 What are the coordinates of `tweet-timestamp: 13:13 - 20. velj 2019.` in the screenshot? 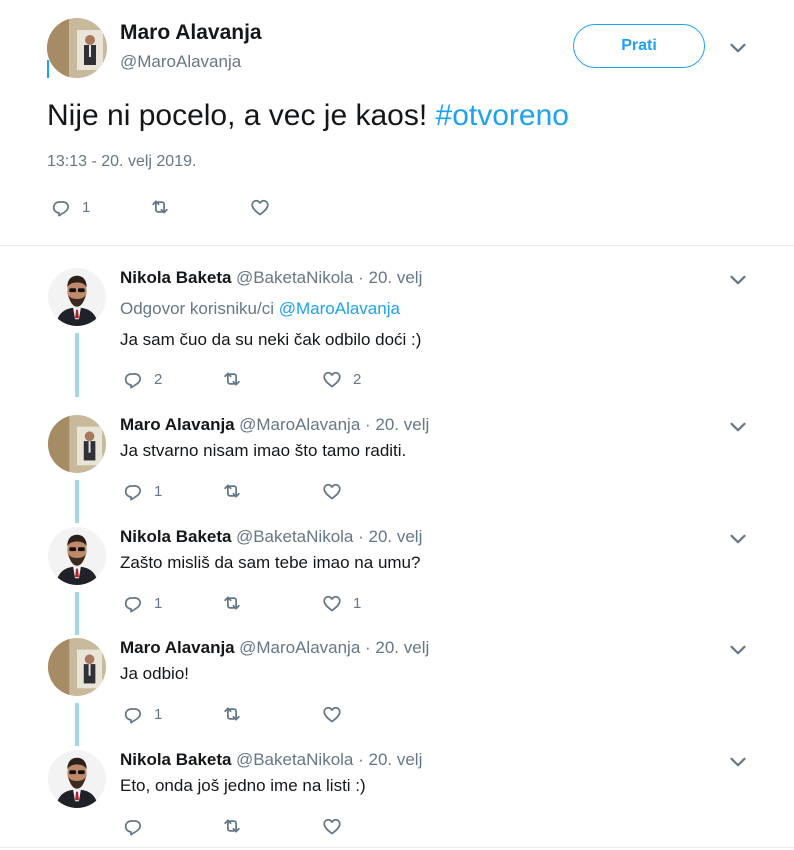 It's located at (121, 162).